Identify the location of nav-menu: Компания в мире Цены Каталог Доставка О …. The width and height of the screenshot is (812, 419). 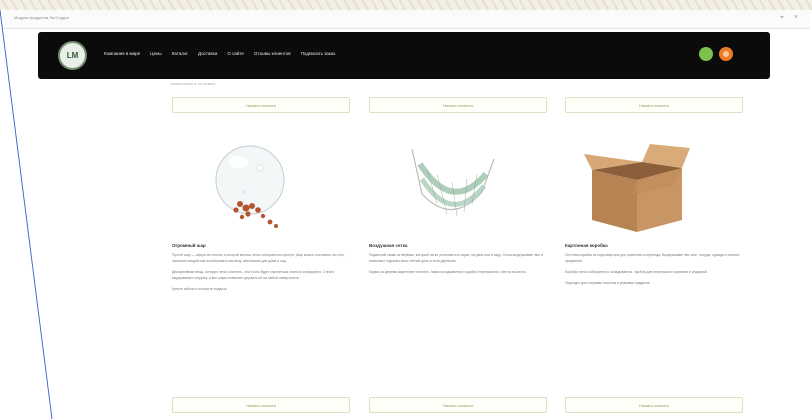
(219, 53).